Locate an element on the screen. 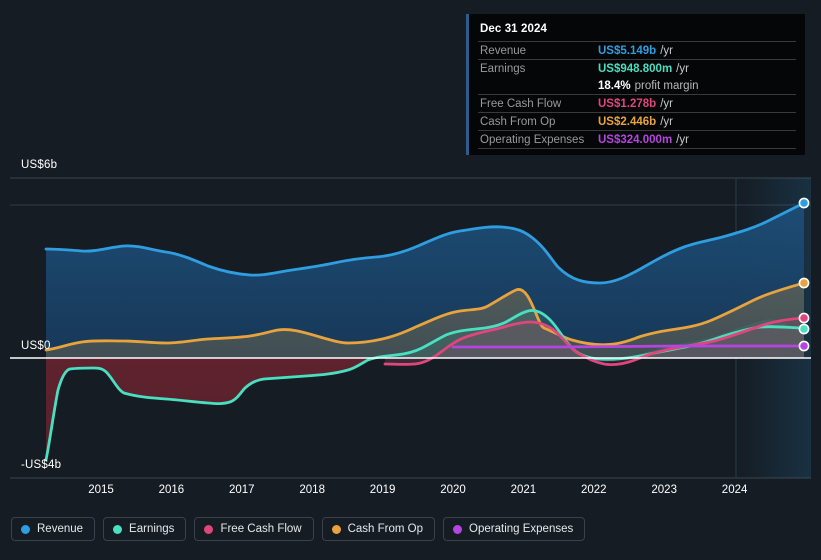 This screenshot has width=821, height=560. legend-item-revenue: Revenue is located at coordinates (53, 529).